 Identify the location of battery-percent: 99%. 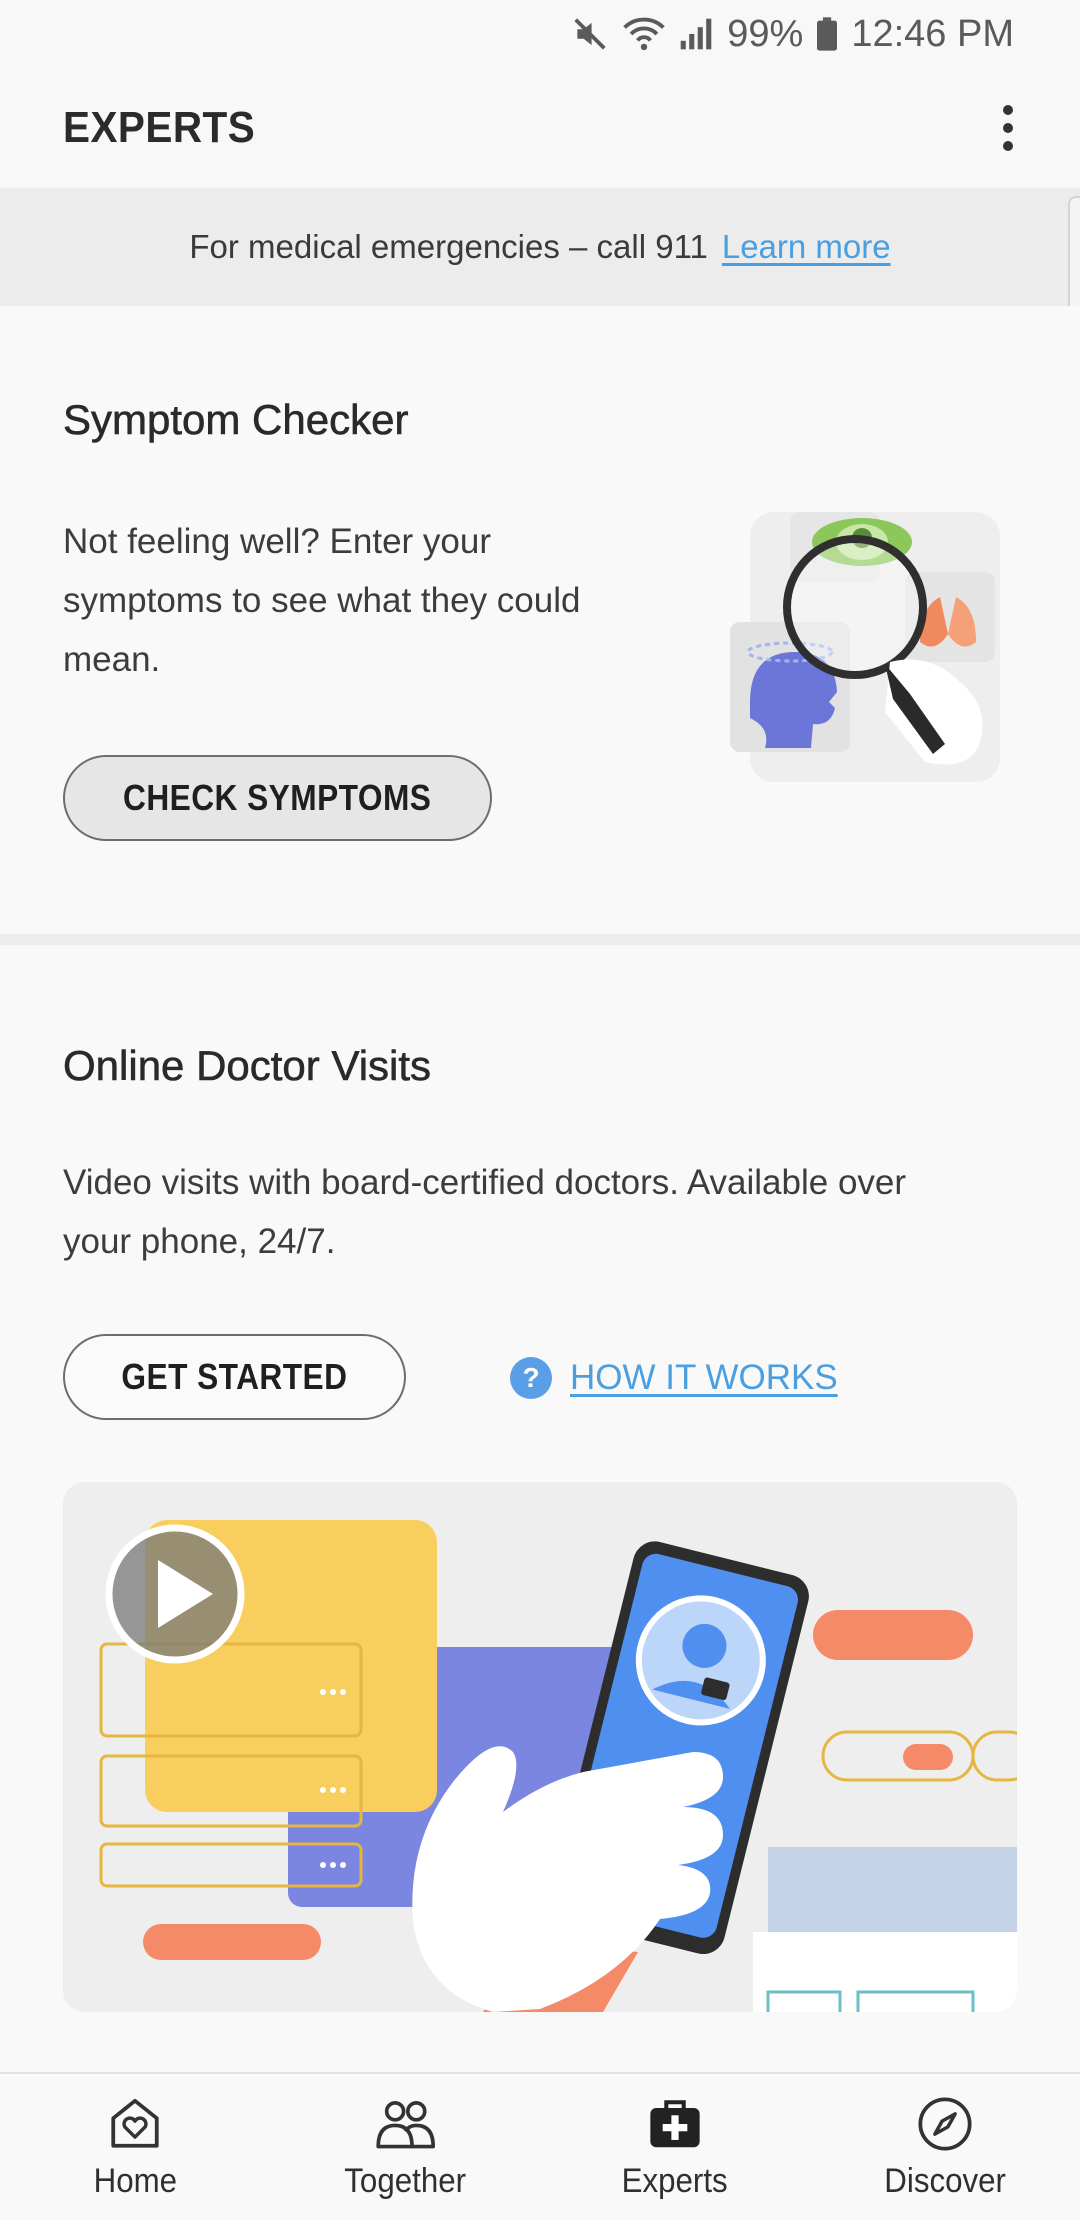
(765, 33).